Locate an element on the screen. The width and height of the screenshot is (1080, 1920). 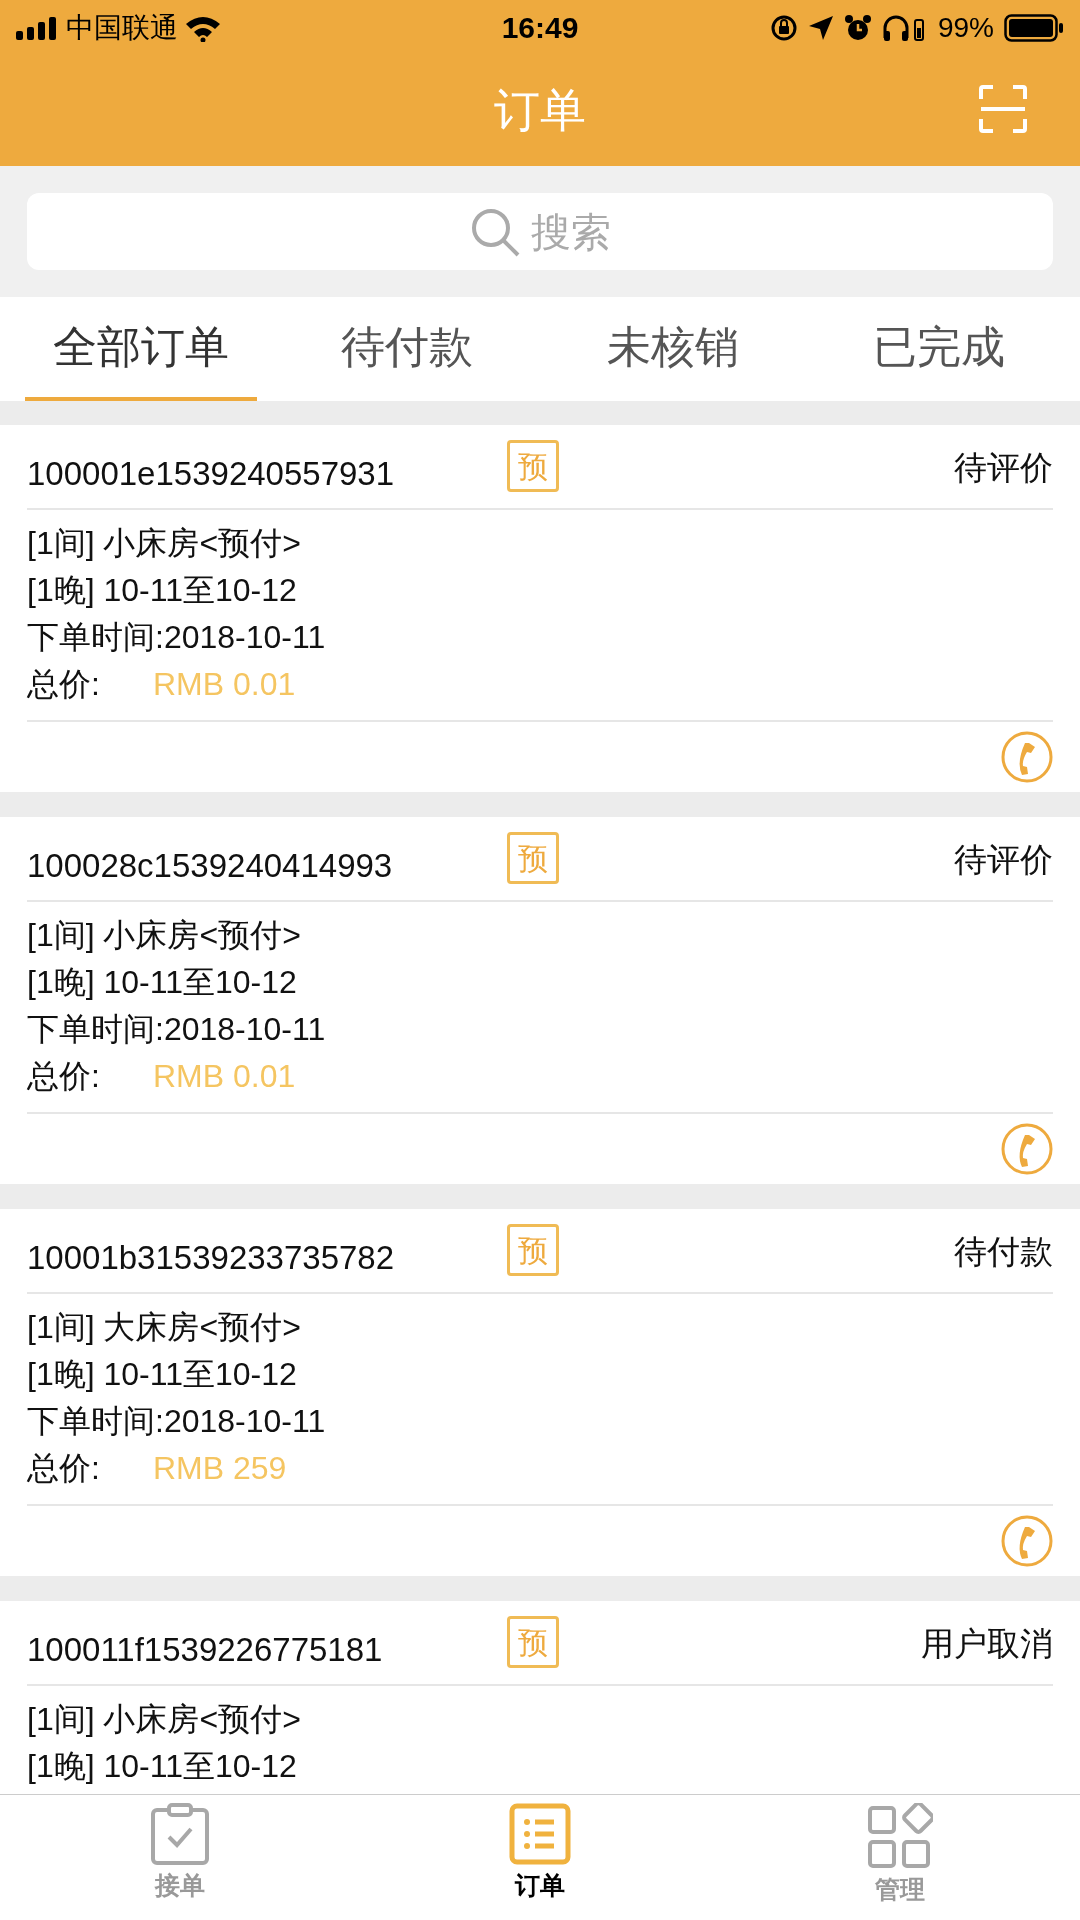
clock-time: 16:49 is located at coordinates (540, 28).